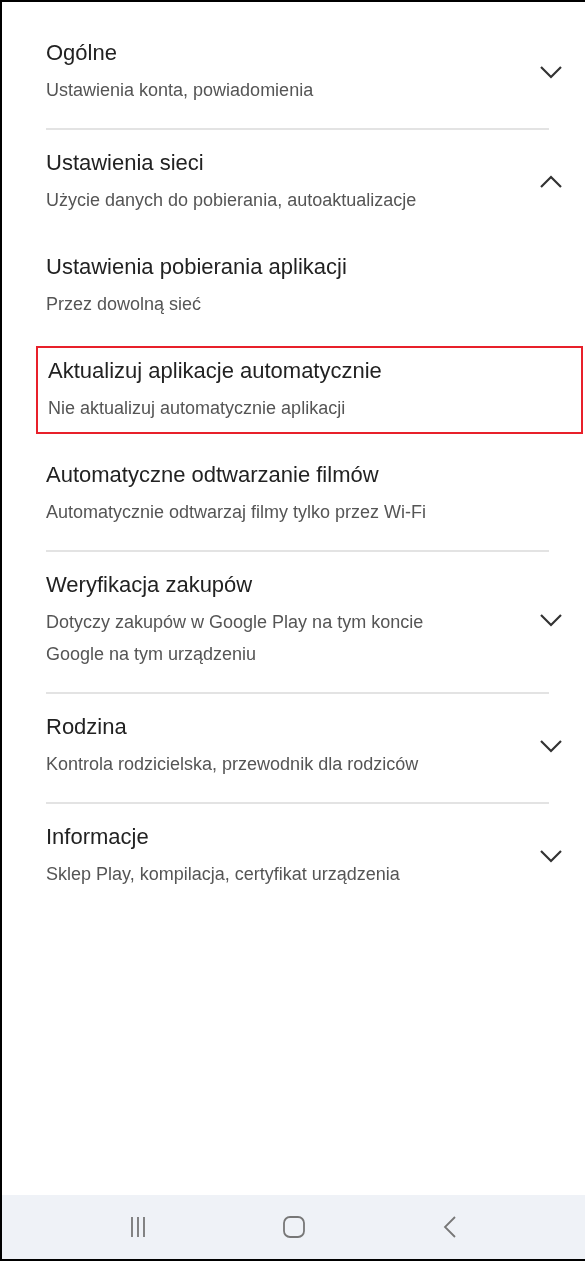  I want to click on highlighted-setting-item: Aktualizuj aplikacje automatycznie Nie aktualizuj automatycznie aplikacji, so click(309, 390).